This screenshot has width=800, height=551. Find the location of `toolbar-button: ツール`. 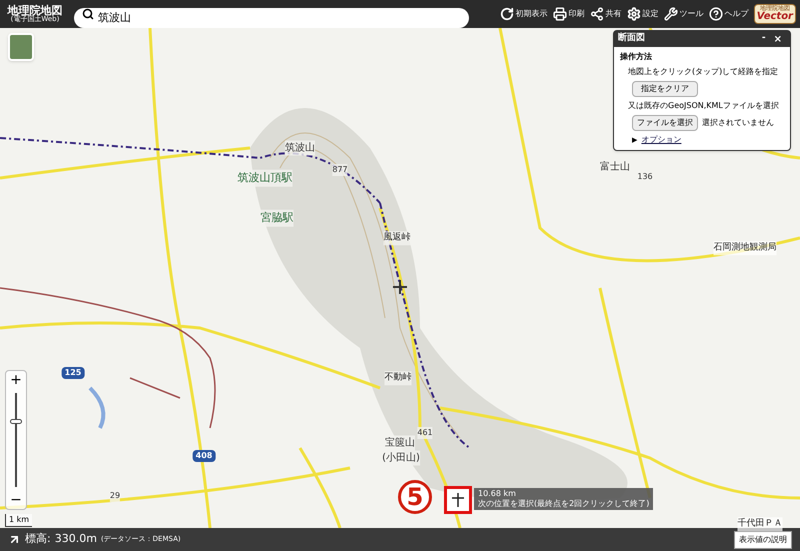

toolbar-button: ツール is located at coordinates (684, 14).